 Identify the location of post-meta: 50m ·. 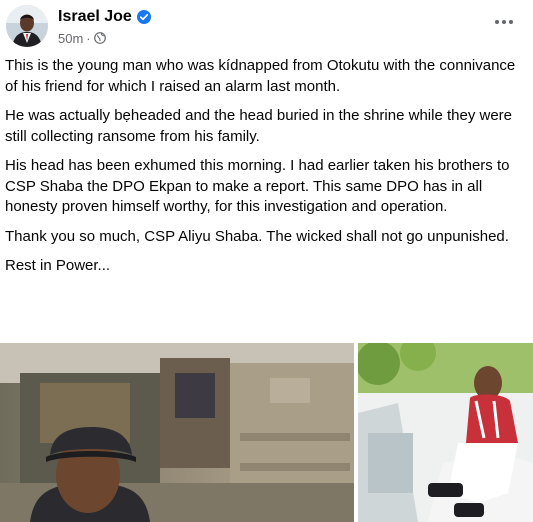
(82, 38).